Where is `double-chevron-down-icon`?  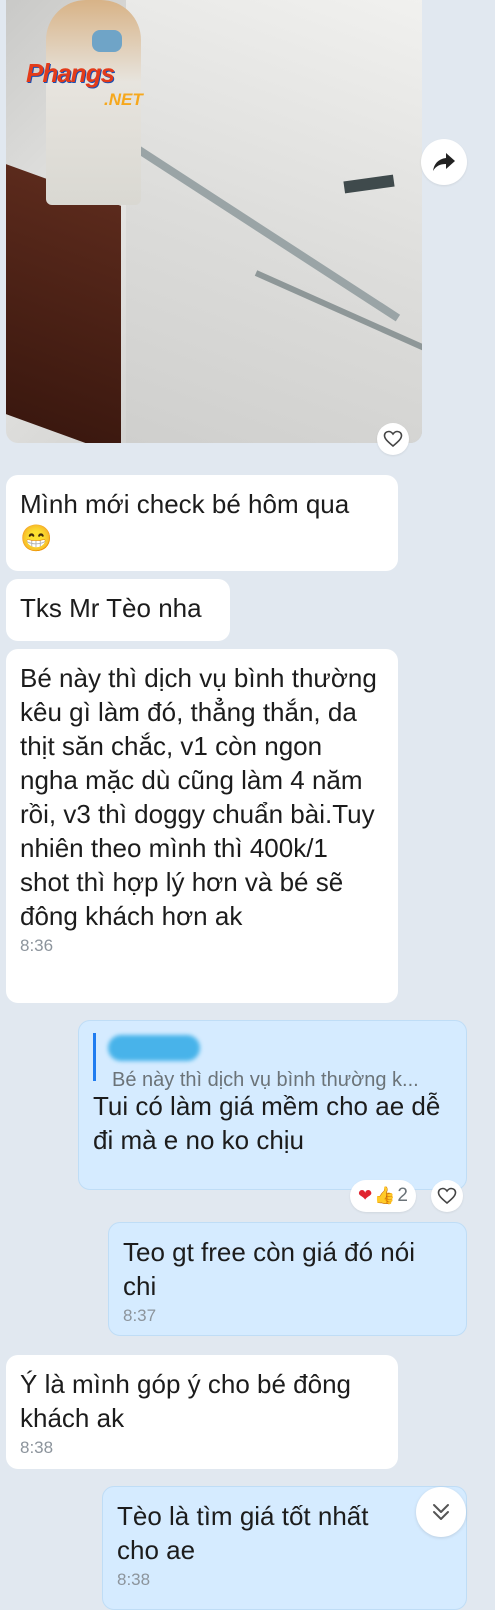
double-chevron-down-icon is located at coordinates (441, 1512).